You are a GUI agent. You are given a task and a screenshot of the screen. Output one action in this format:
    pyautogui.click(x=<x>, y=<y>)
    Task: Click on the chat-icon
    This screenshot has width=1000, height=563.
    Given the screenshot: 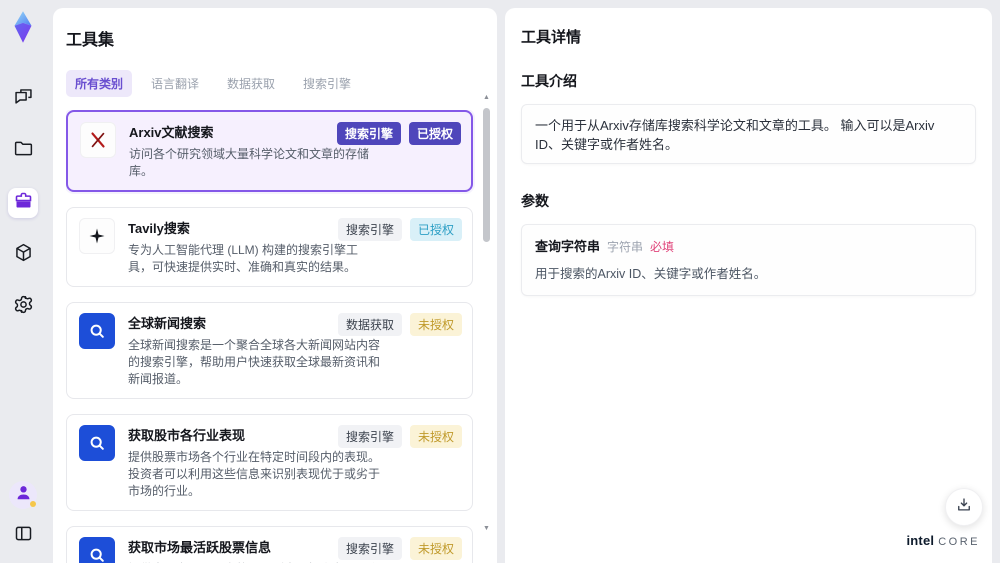 What is the action you would take?
    pyautogui.click(x=23, y=99)
    